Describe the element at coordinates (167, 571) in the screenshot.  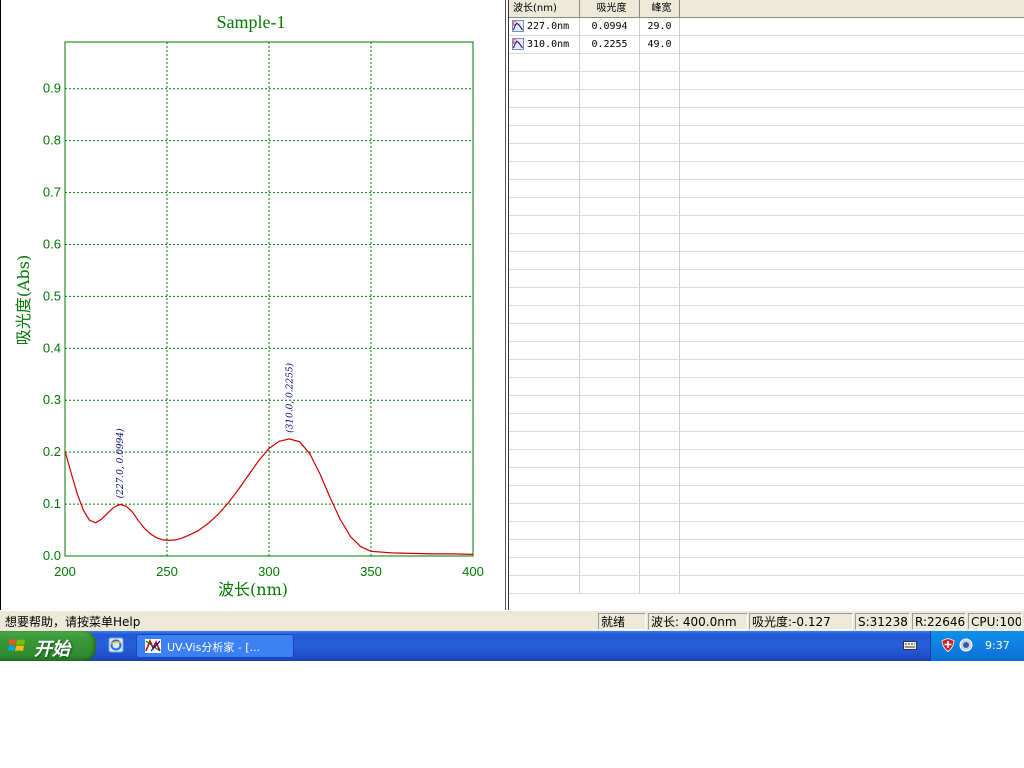
I see `x-tick-label: 250` at that location.